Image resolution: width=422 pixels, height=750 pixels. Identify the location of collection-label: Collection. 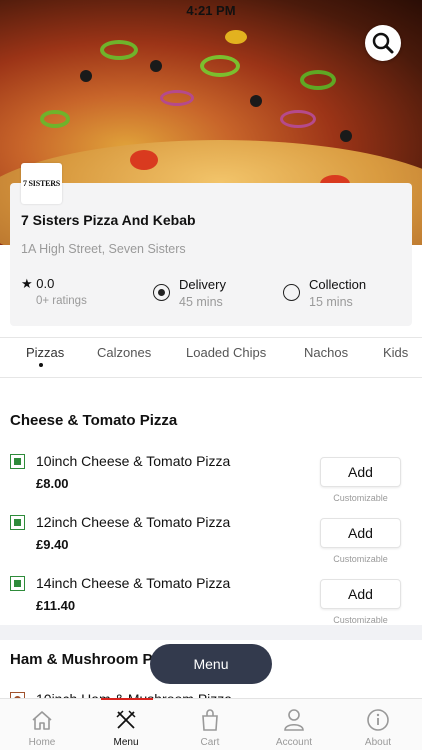
(338, 284).